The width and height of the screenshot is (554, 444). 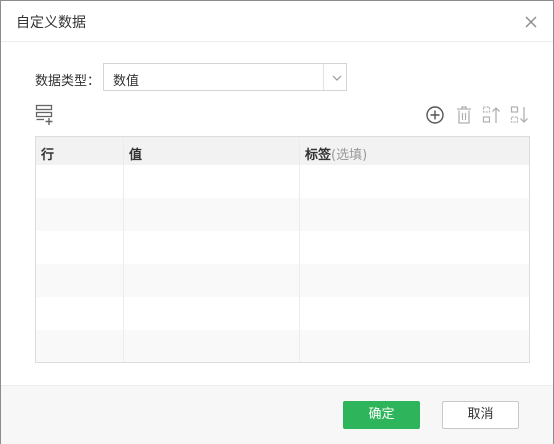 I want to click on cancel-button: 取消, so click(x=480, y=415).